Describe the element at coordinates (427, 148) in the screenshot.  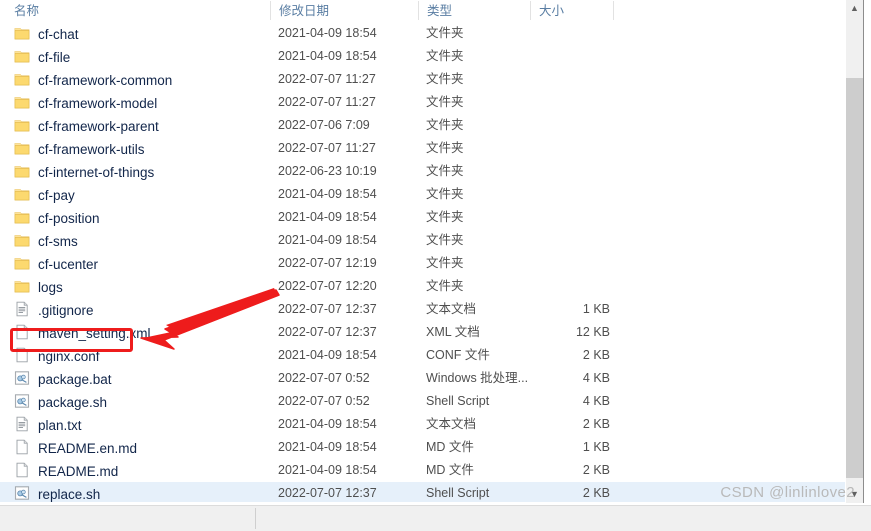
I see `file-row: cf-framework-utils 2022-07-07 11:27 文件夹` at that location.